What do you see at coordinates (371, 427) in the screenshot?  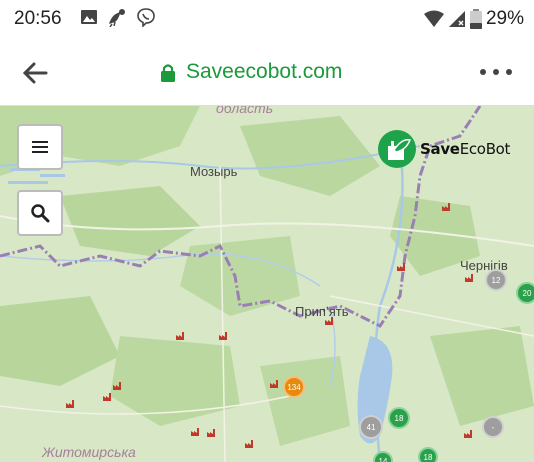 I see `cluster-marker: 41` at bounding box center [371, 427].